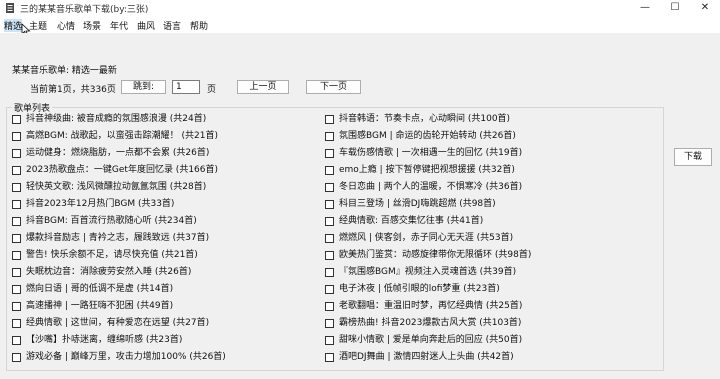  Describe the element at coordinates (419, 289) in the screenshot. I see `playlist-label: 电子沐夜 | 低帧引眼的lofi梦重 (共23首)` at that location.